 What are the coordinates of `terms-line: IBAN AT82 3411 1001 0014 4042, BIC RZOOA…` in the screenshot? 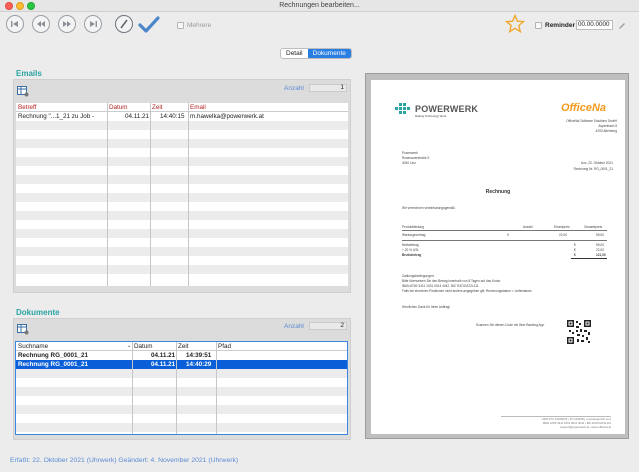 It's located at (440, 286).